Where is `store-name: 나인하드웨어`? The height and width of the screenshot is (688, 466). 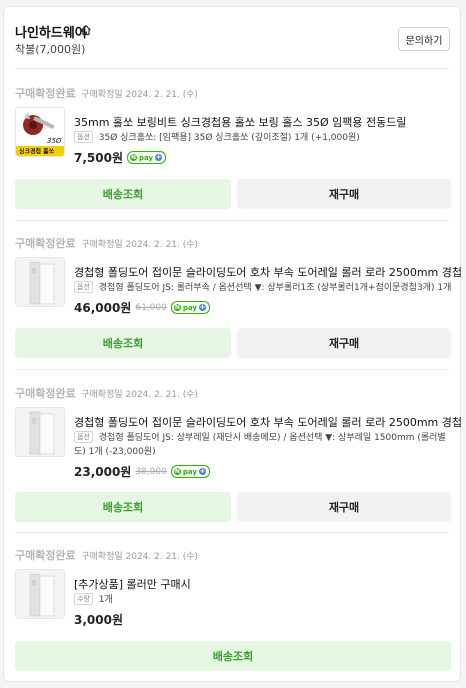 store-name: 나인하드웨어 is located at coordinates (51, 31).